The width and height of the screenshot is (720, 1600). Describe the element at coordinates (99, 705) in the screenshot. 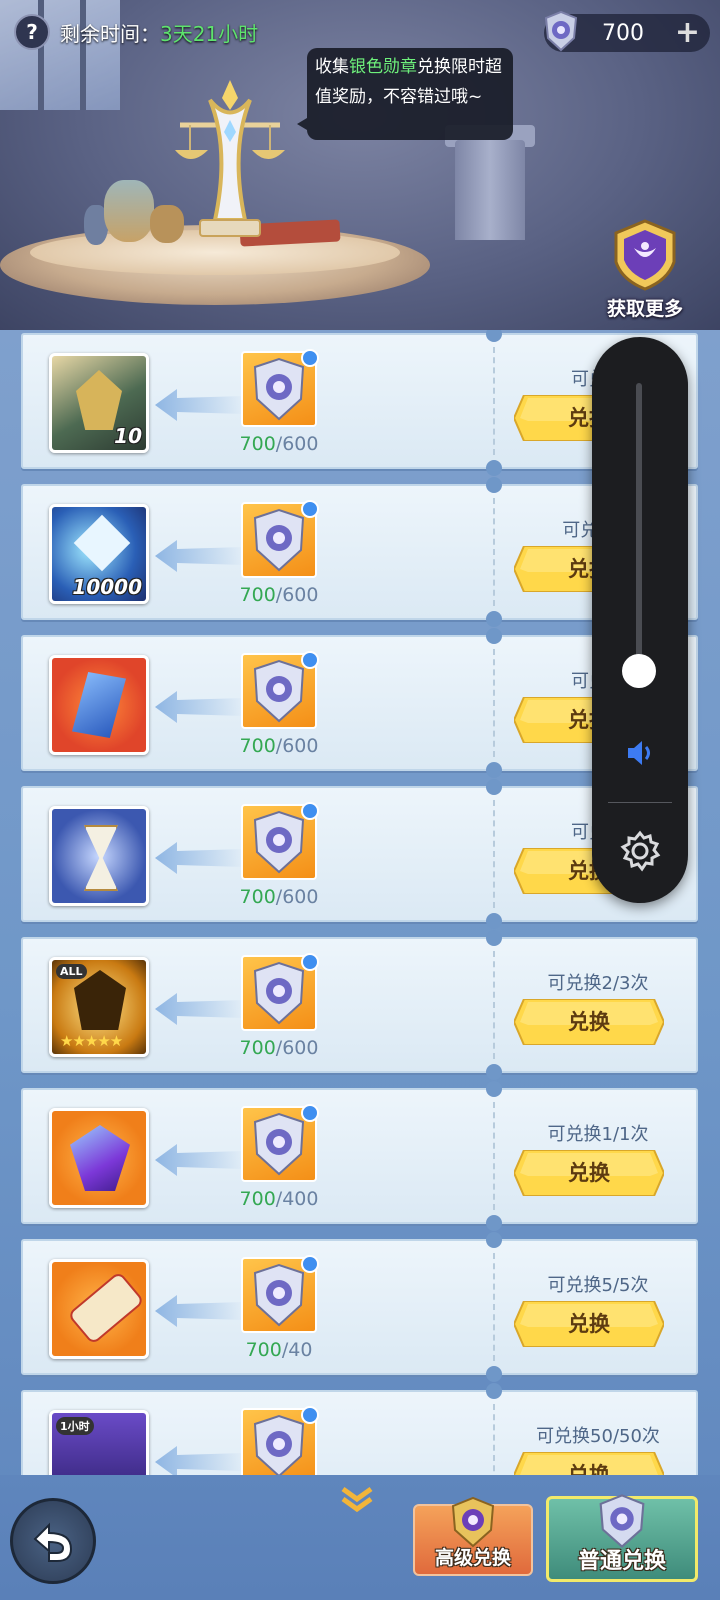

I see `blue-gem-icon` at that location.